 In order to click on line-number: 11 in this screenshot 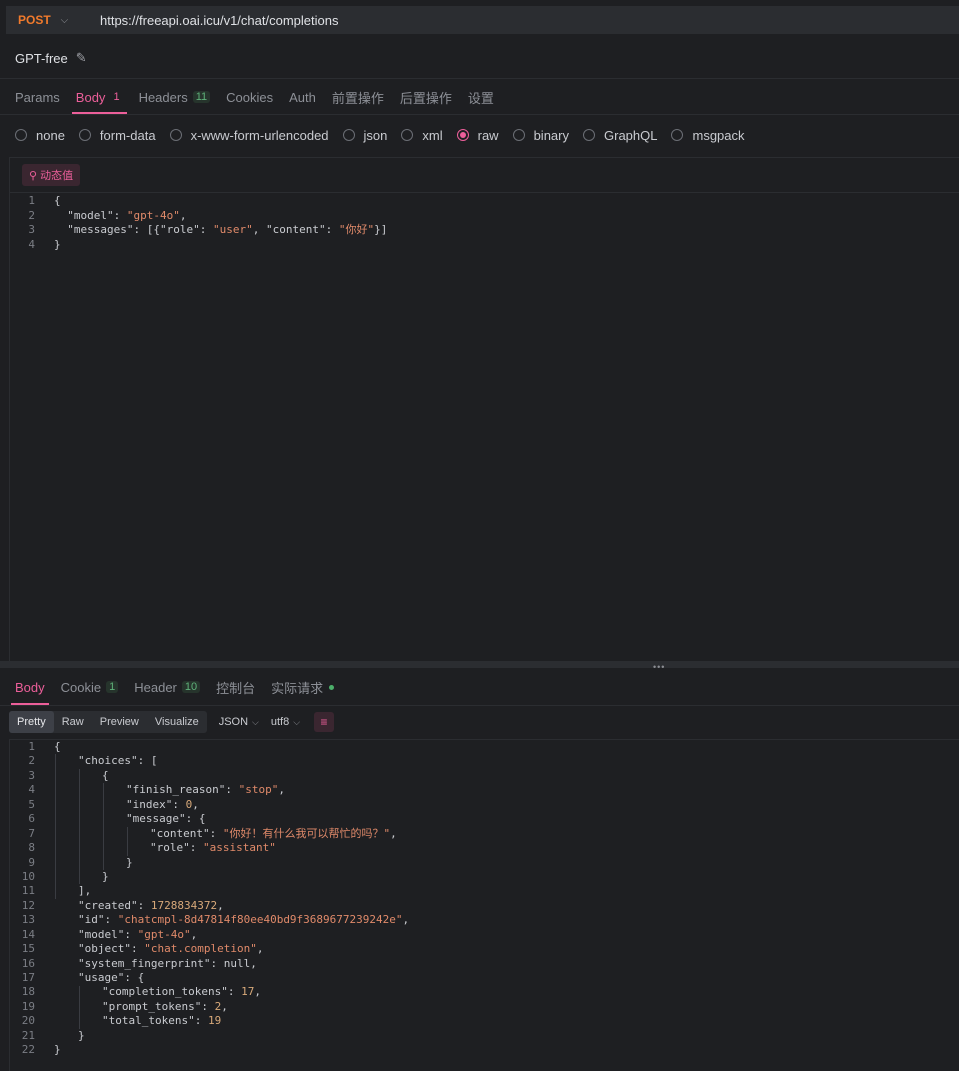, I will do `click(28, 891)`.